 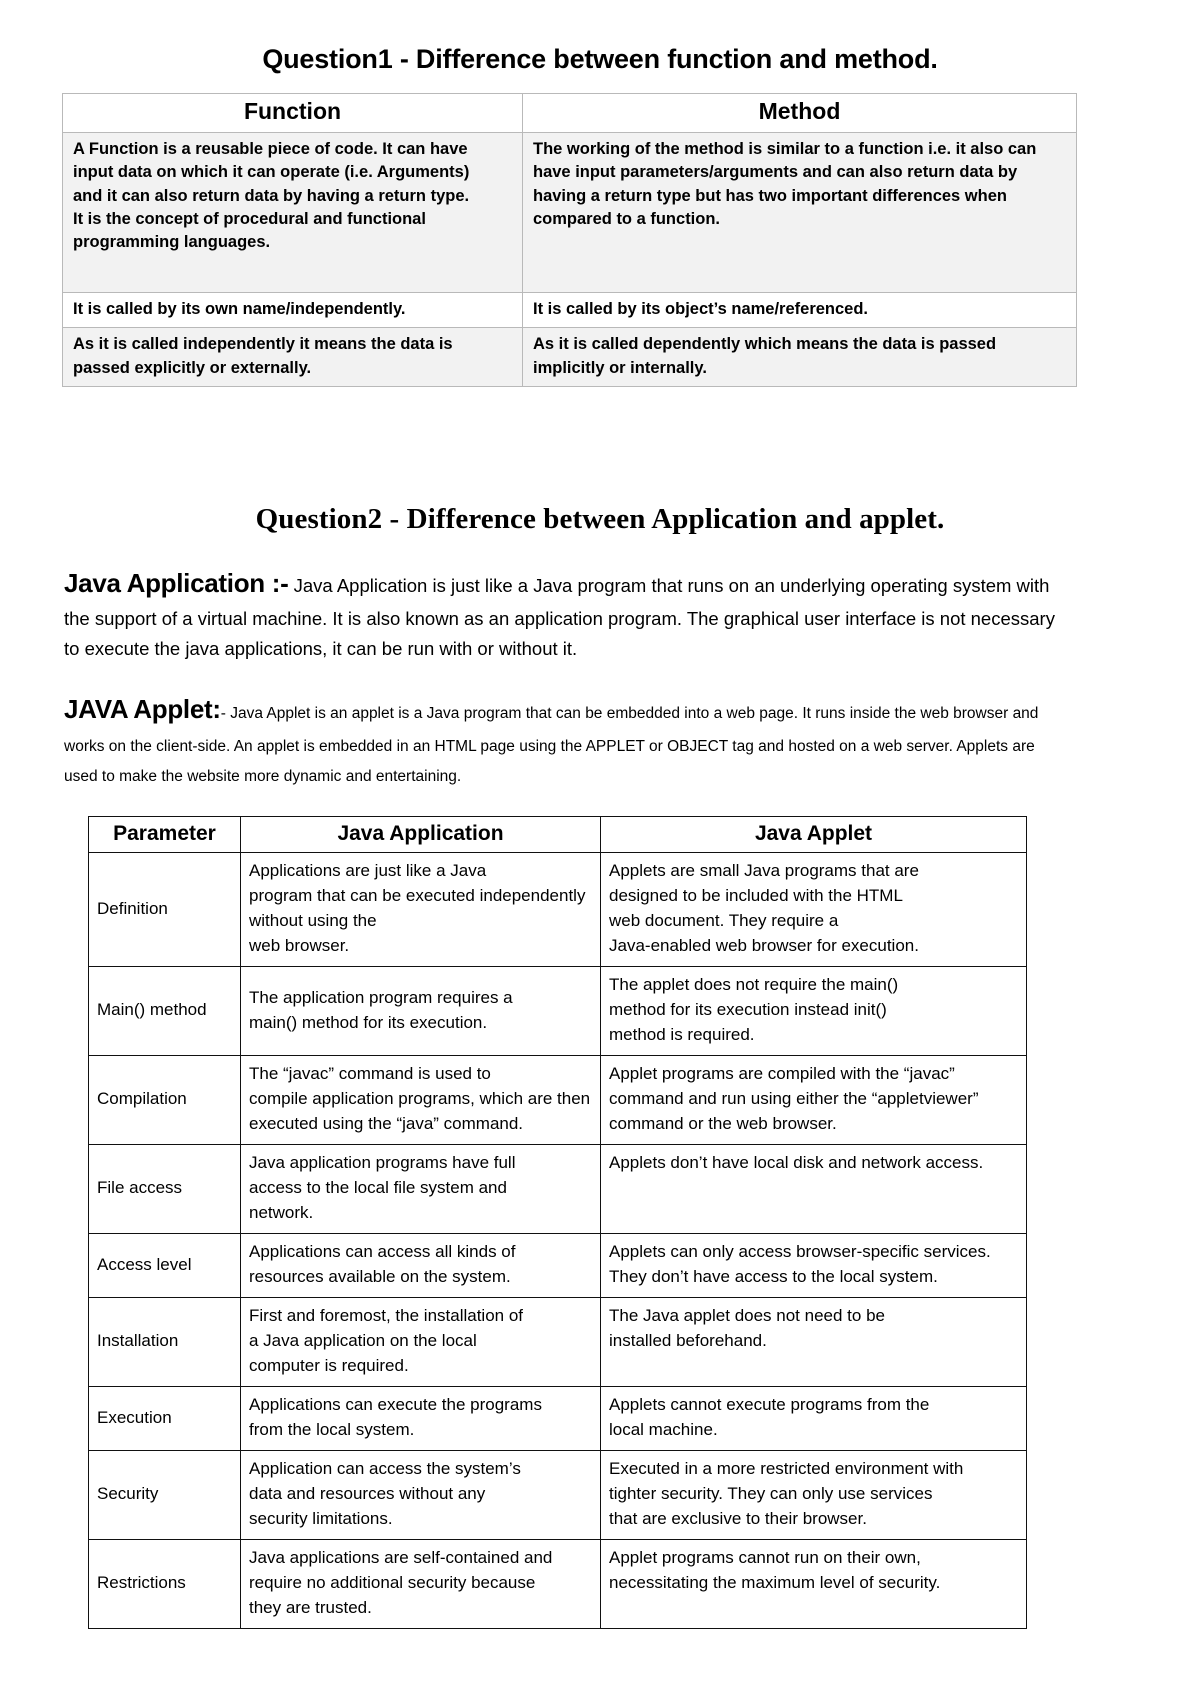 What do you see at coordinates (738, 1518) in the screenshot?
I see `text-line: that are exclusive to their browser.` at bounding box center [738, 1518].